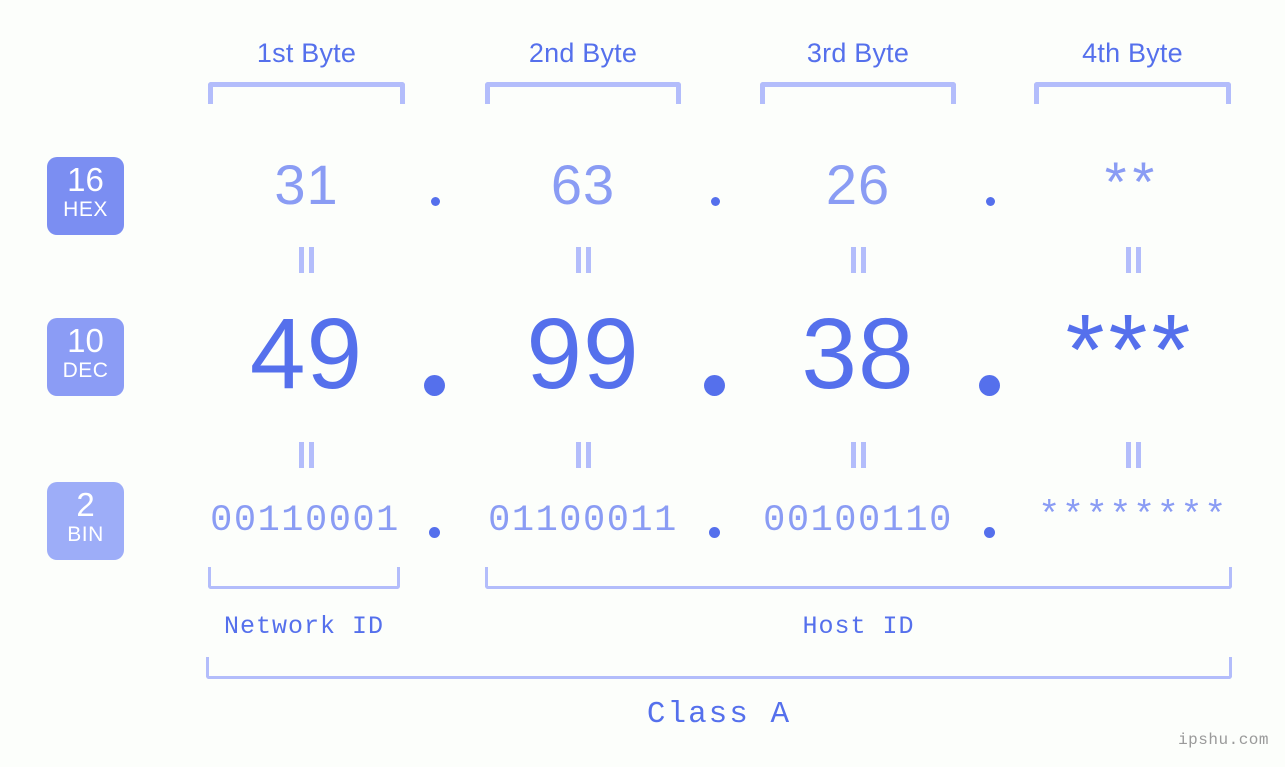 The width and height of the screenshot is (1285, 767). What do you see at coordinates (858, 521) in the screenshot?
I see `bin-byte-3-value: 00100110` at bounding box center [858, 521].